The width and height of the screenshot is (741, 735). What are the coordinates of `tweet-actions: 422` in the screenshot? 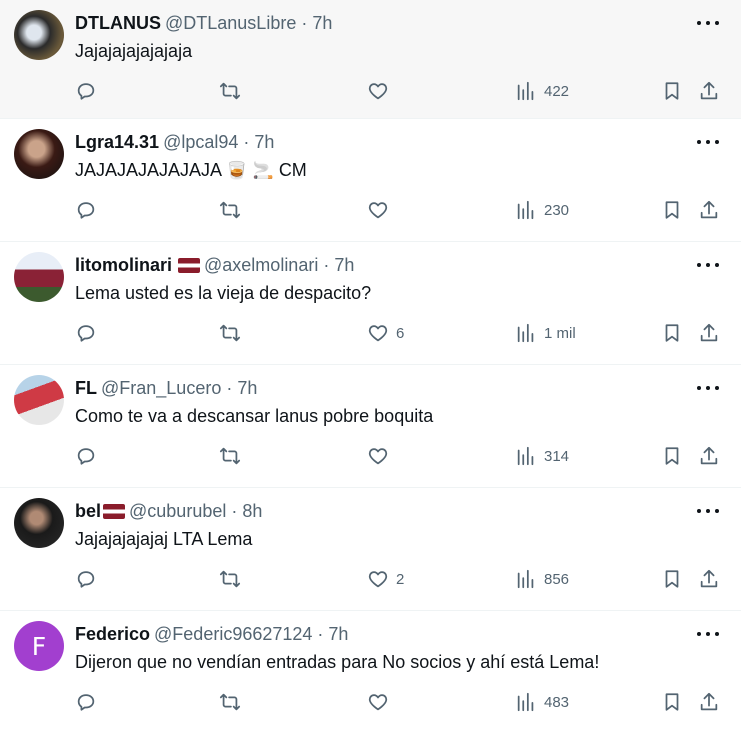 It's located at (370, 91).